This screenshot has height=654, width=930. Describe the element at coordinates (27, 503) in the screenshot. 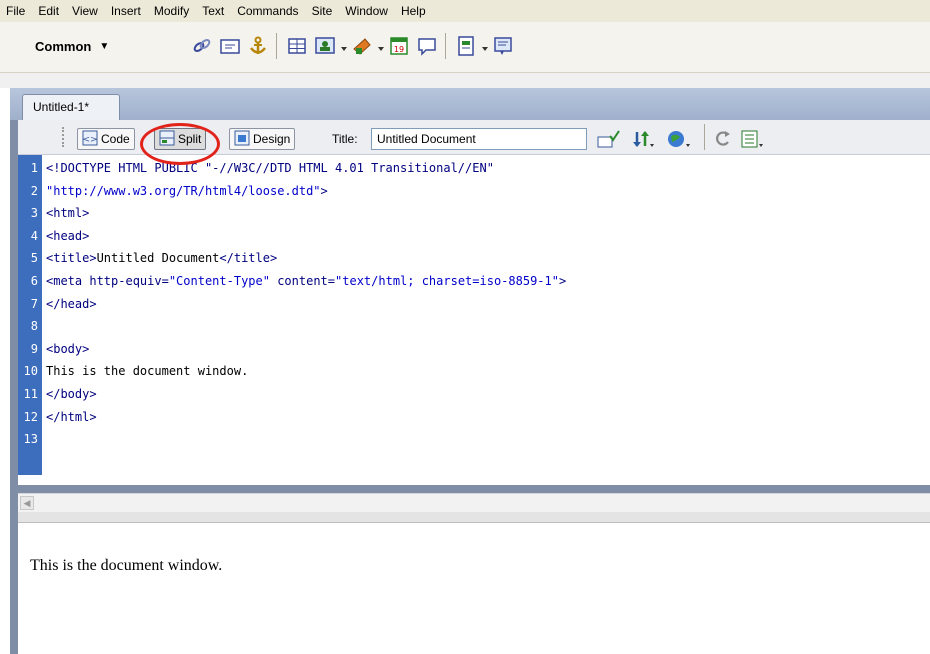

I see `scroll-left-icon: ◀` at that location.